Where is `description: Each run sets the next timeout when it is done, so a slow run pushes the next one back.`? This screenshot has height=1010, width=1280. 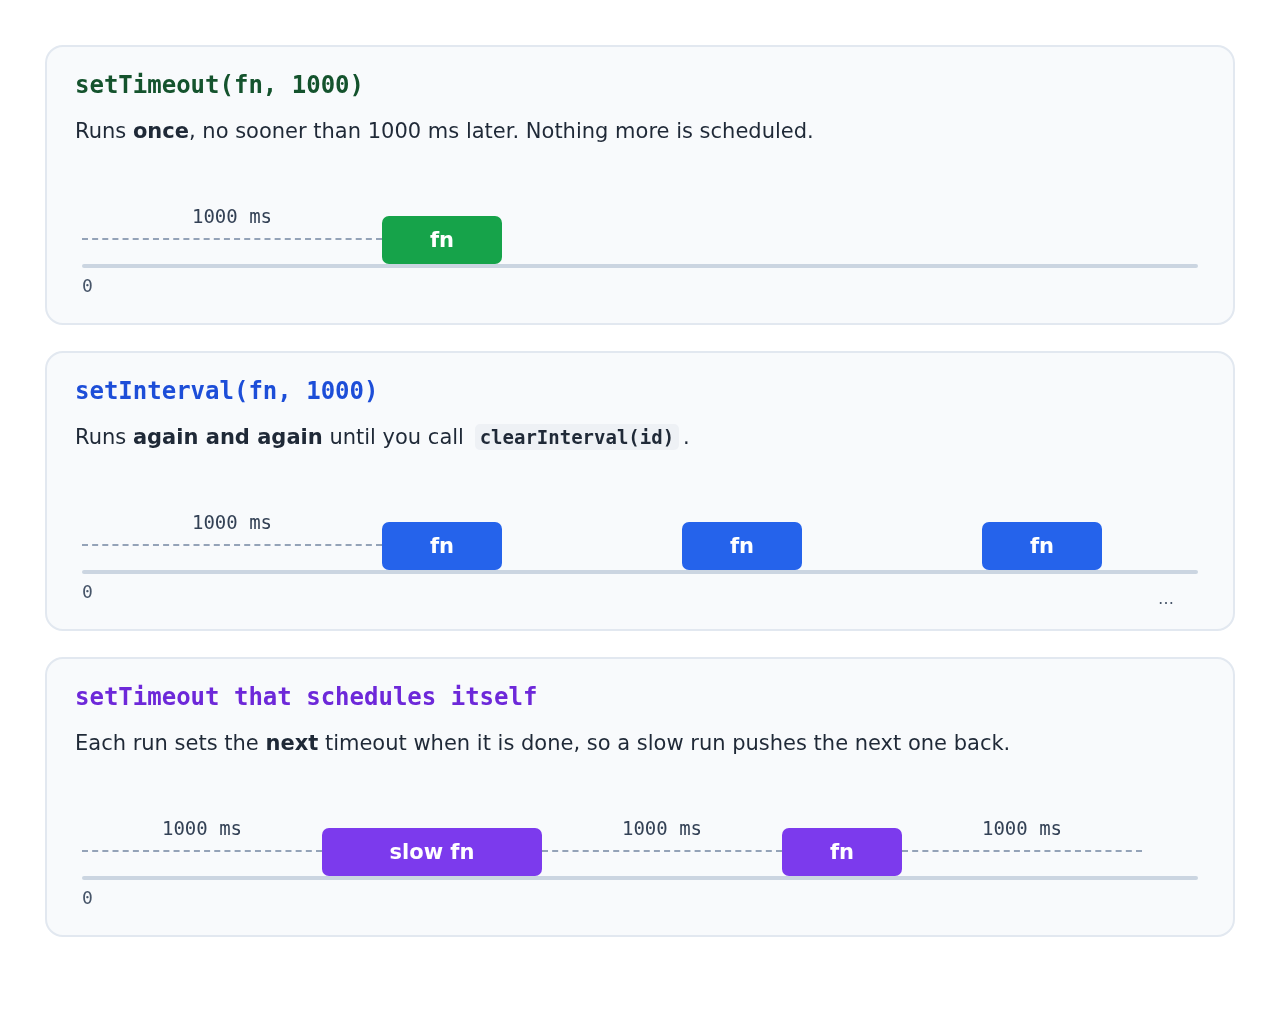 description: Each run sets the next timeout when it is done, so a slow run pushes the next one back. is located at coordinates (543, 743).